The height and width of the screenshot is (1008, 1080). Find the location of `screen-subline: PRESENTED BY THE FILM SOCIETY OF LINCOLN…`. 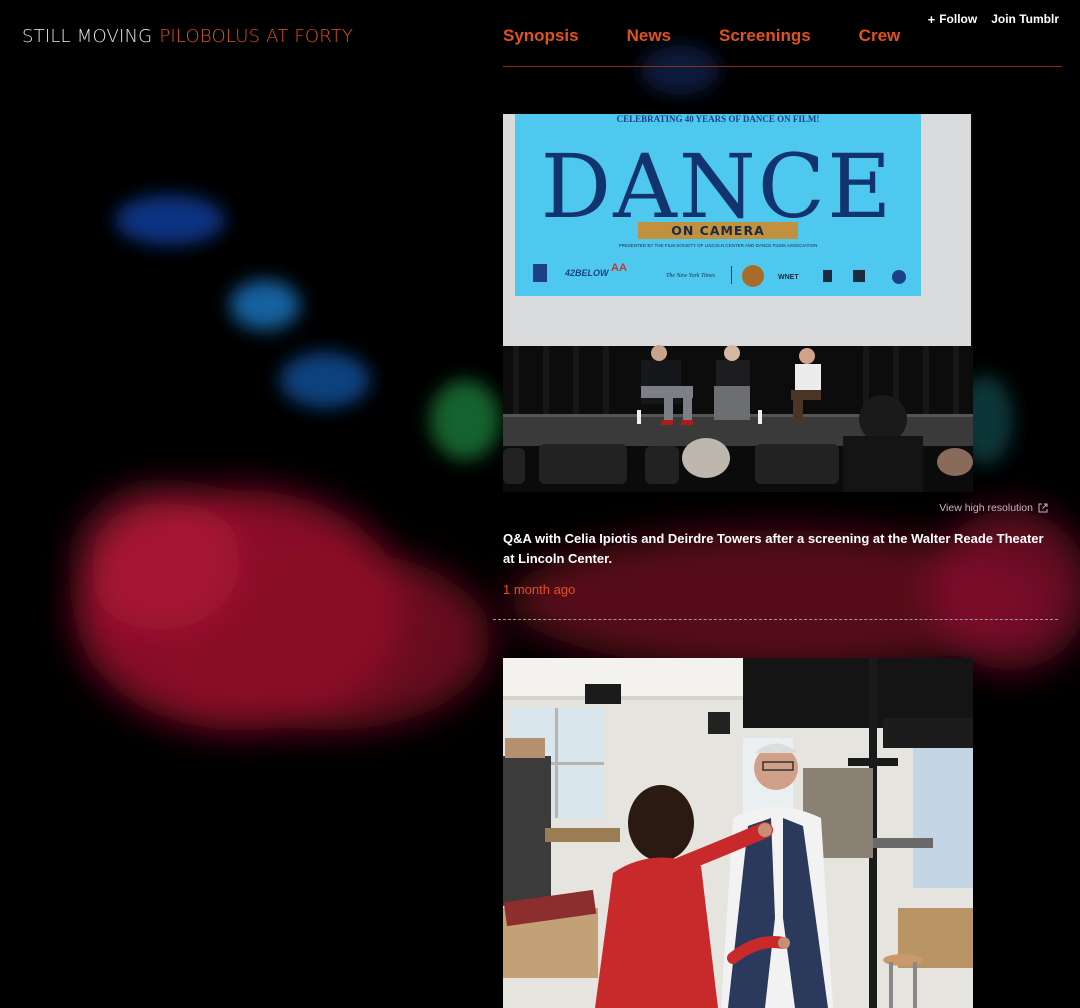

screen-subline: PRESENTED BY THE FILM SOCIETY OF LINCOLN… is located at coordinates (718, 245).